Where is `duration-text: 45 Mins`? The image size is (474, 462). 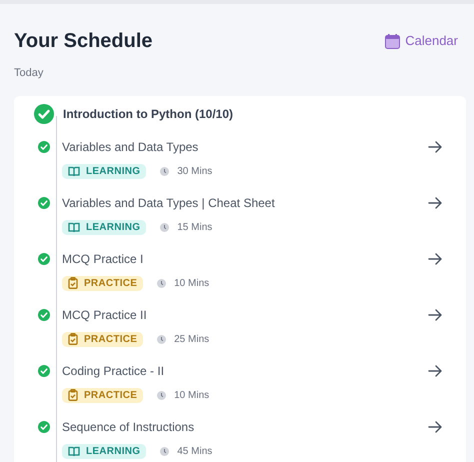 duration-text: 45 Mins is located at coordinates (194, 451).